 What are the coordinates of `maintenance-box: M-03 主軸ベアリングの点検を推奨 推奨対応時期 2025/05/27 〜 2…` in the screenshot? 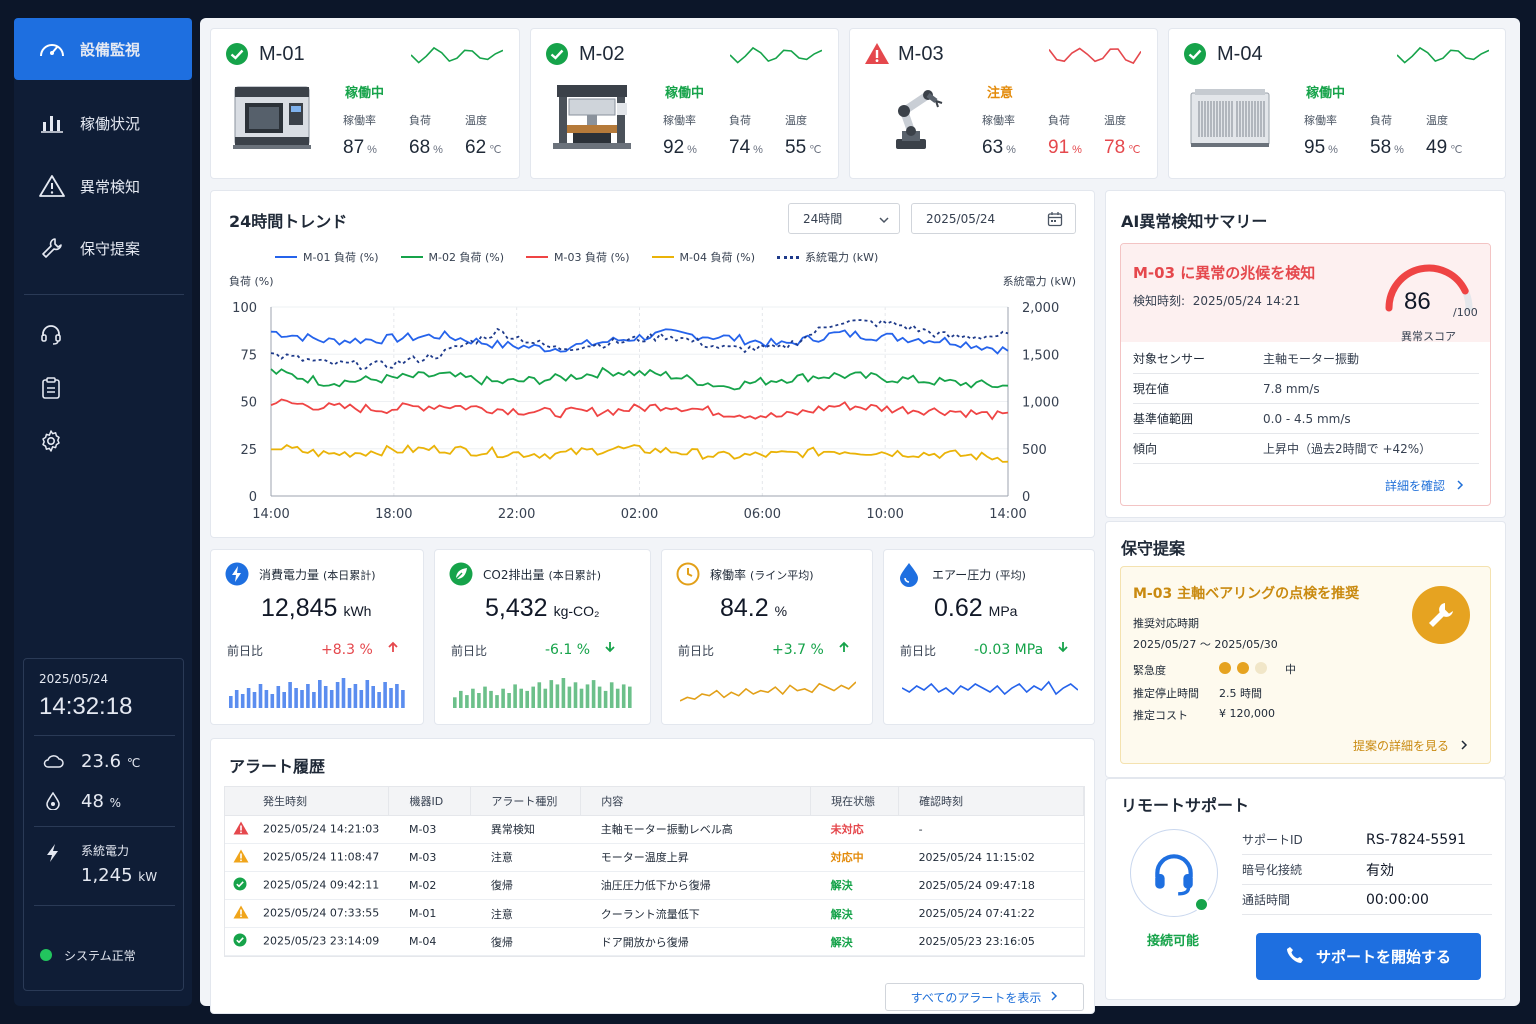 It's located at (1305, 665).